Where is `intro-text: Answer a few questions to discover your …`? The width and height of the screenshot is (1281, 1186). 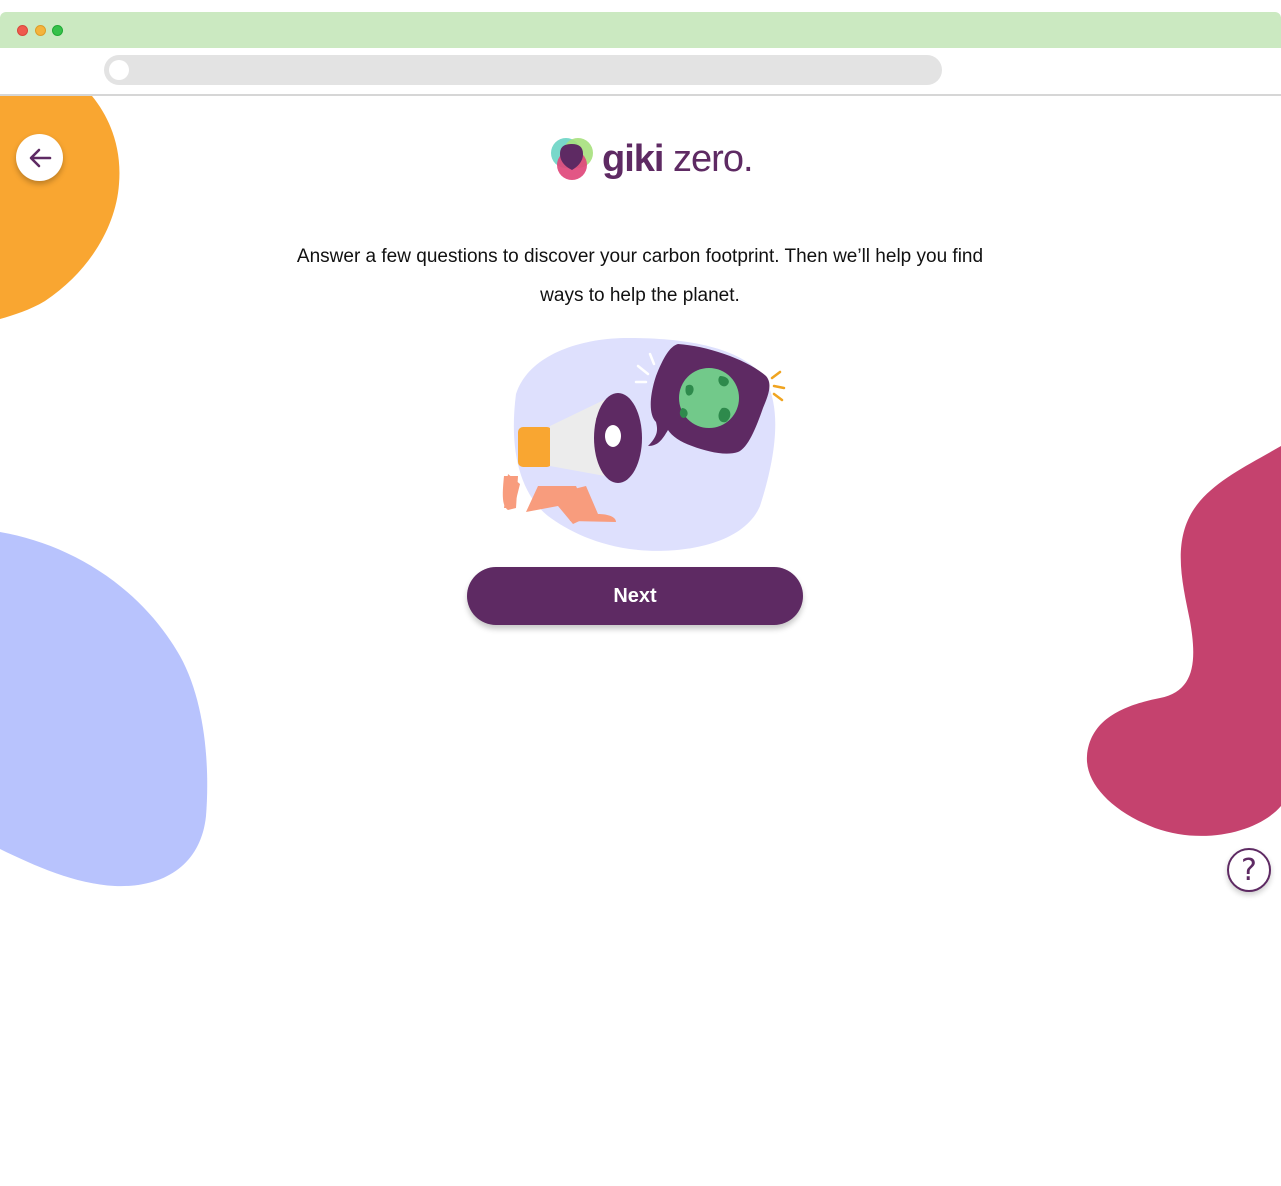 intro-text: Answer a few questions to discover your … is located at coordinates (640, 276).